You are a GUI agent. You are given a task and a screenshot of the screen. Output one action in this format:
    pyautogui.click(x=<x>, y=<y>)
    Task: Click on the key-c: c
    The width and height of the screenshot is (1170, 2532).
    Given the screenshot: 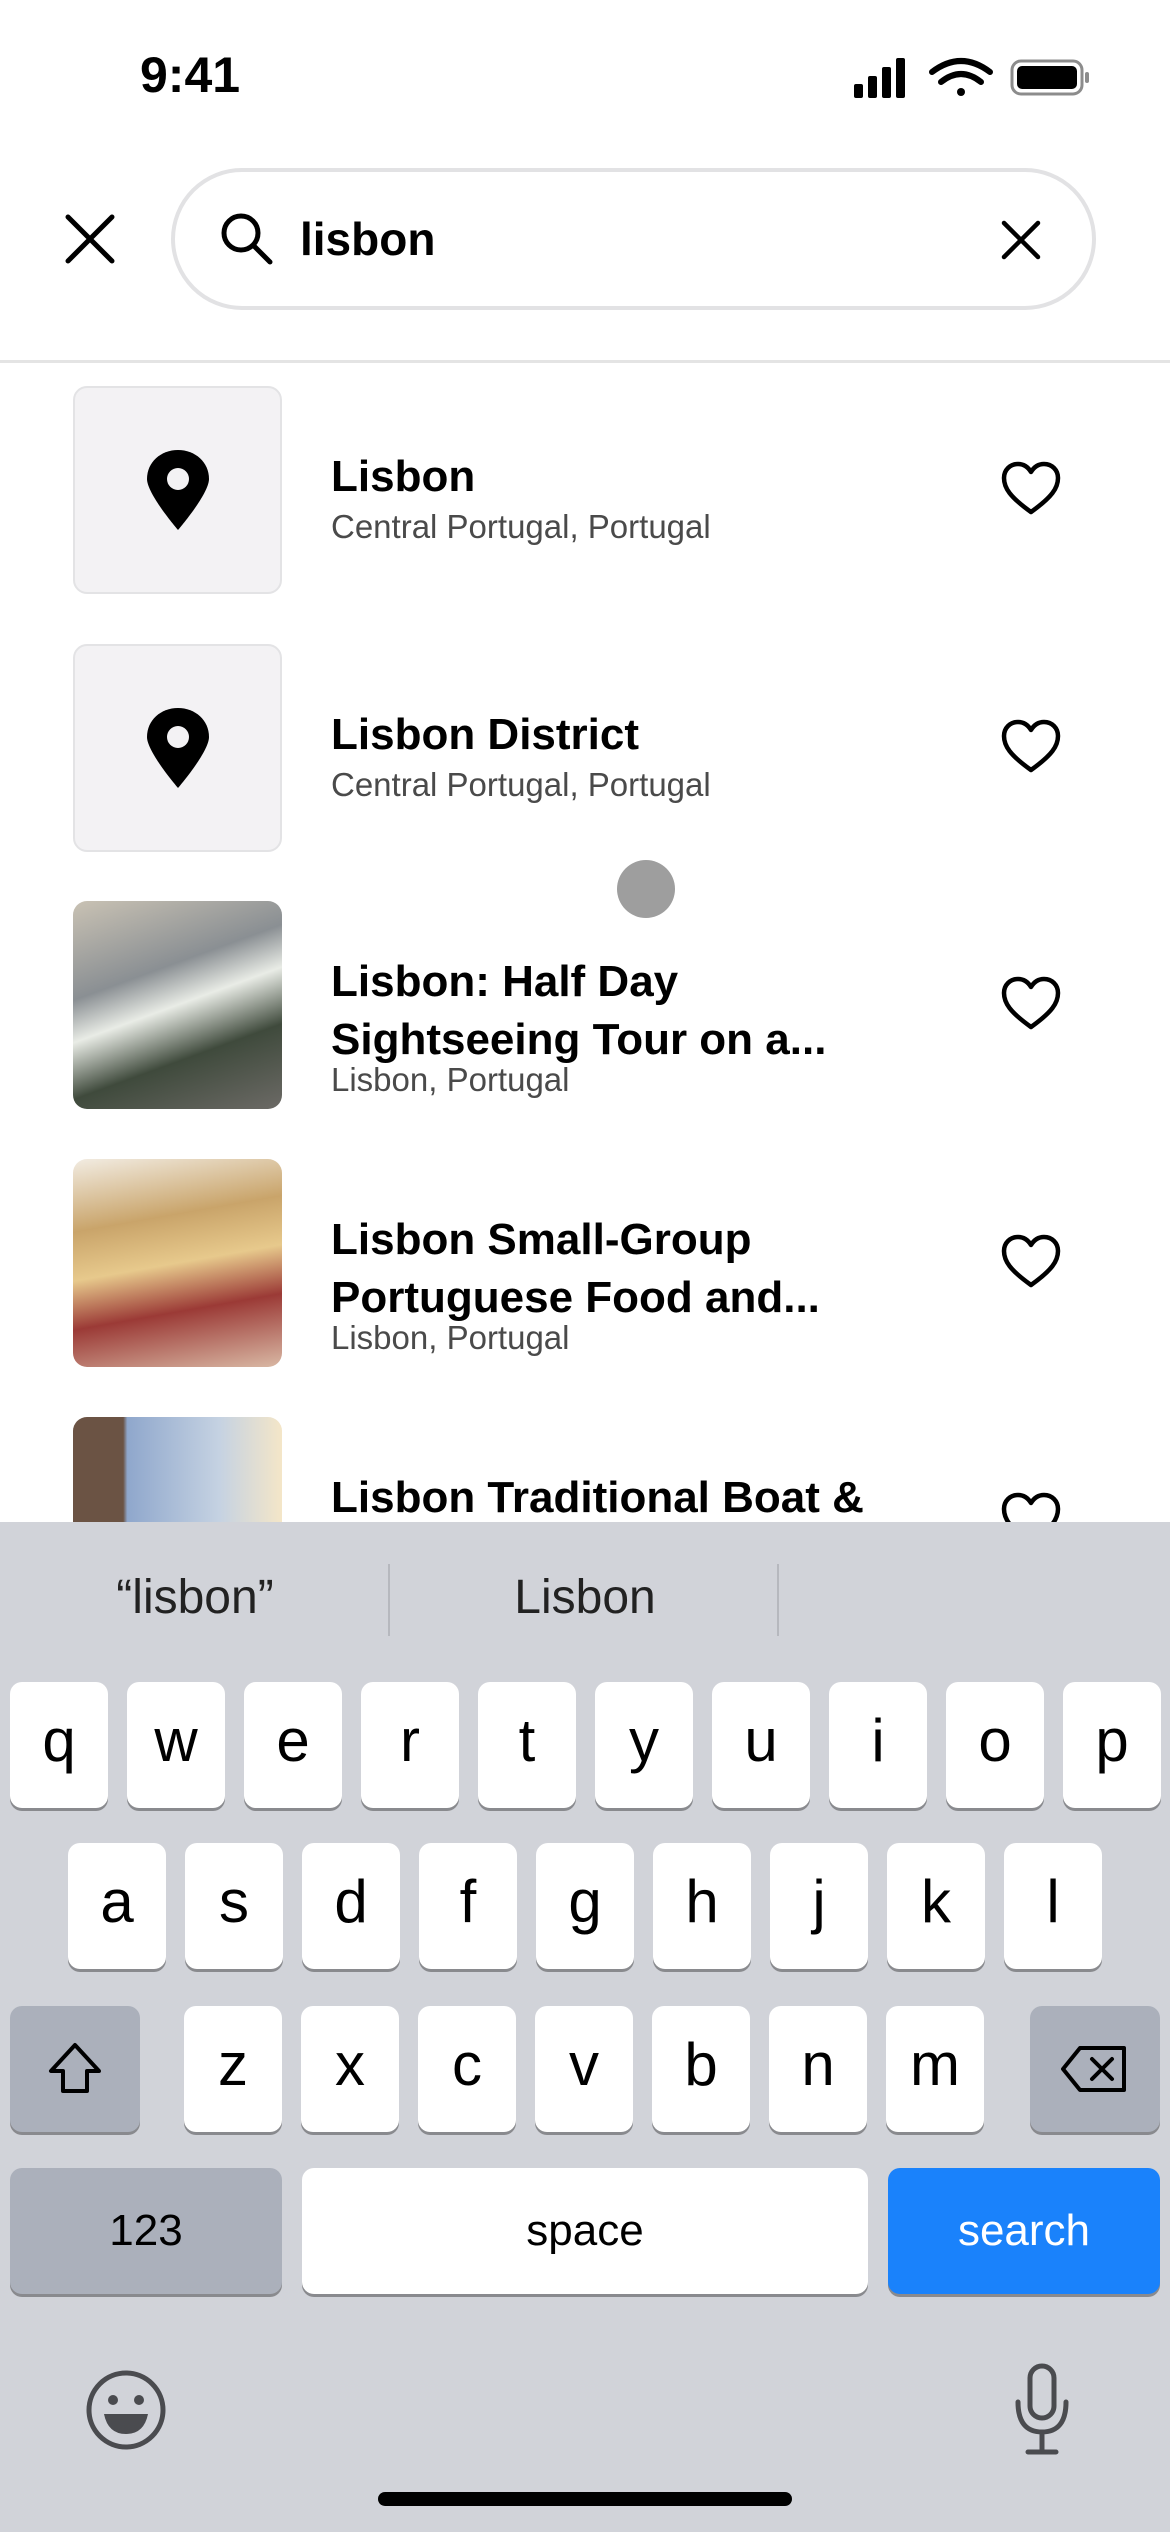 What is the action you would take?
    pyautogui.click(x=467, y=2069)
    